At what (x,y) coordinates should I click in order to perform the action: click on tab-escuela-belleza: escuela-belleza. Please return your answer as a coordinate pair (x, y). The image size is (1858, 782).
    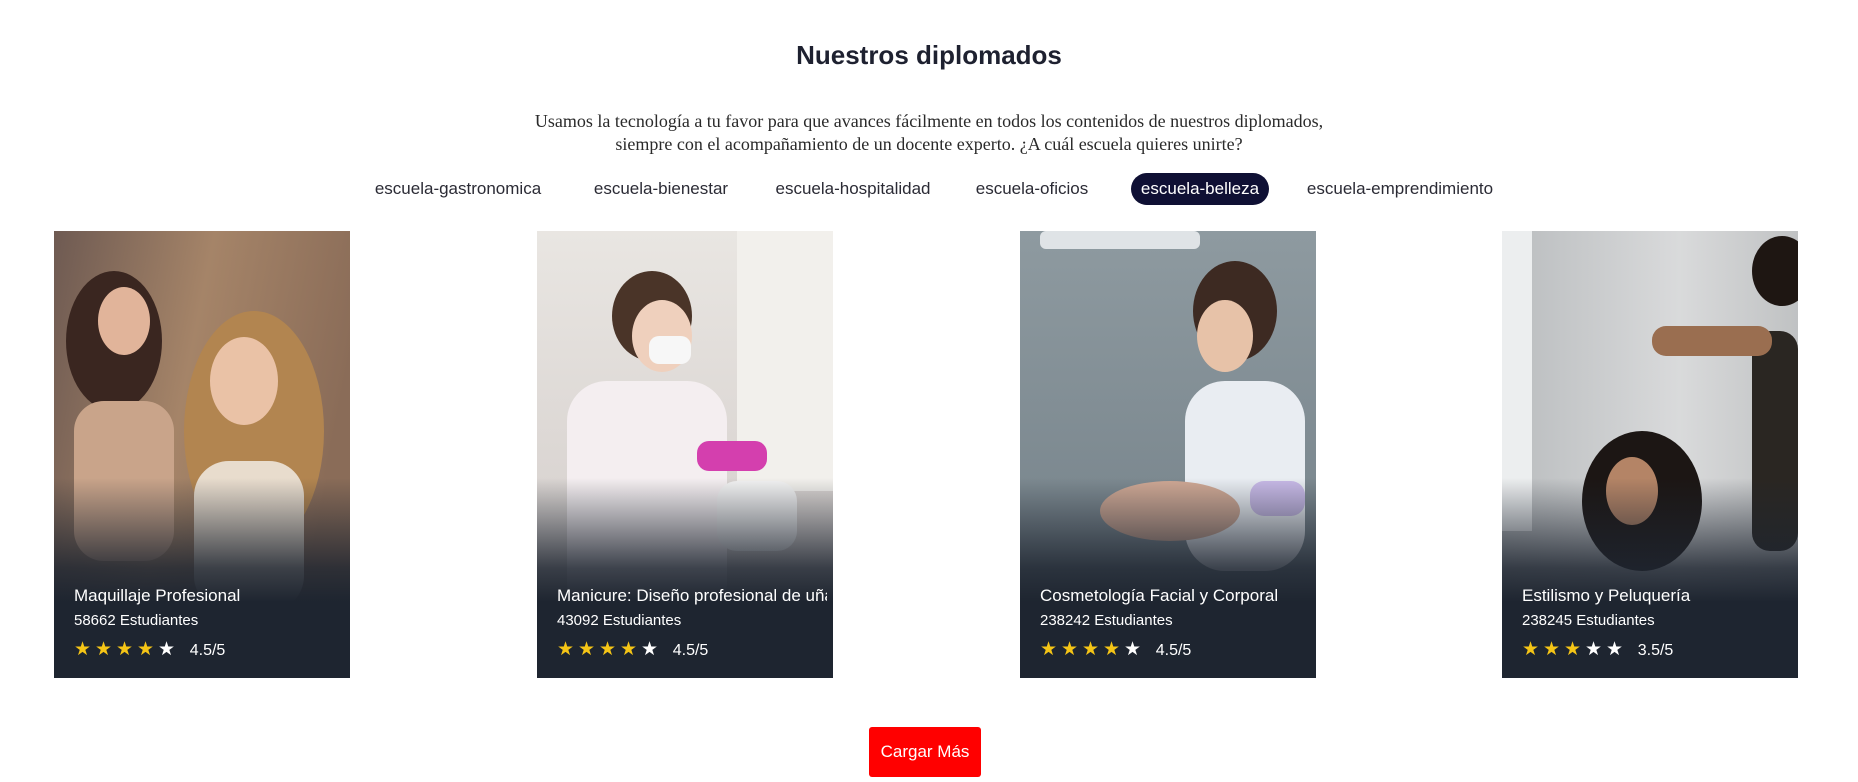
    Looking at the image, I should click on (1200, 189).